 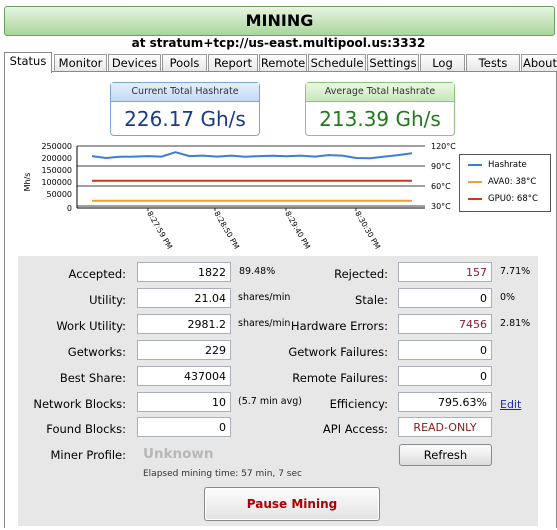 I want to click on y-tick-label: 0, so click(x=69, y=208).